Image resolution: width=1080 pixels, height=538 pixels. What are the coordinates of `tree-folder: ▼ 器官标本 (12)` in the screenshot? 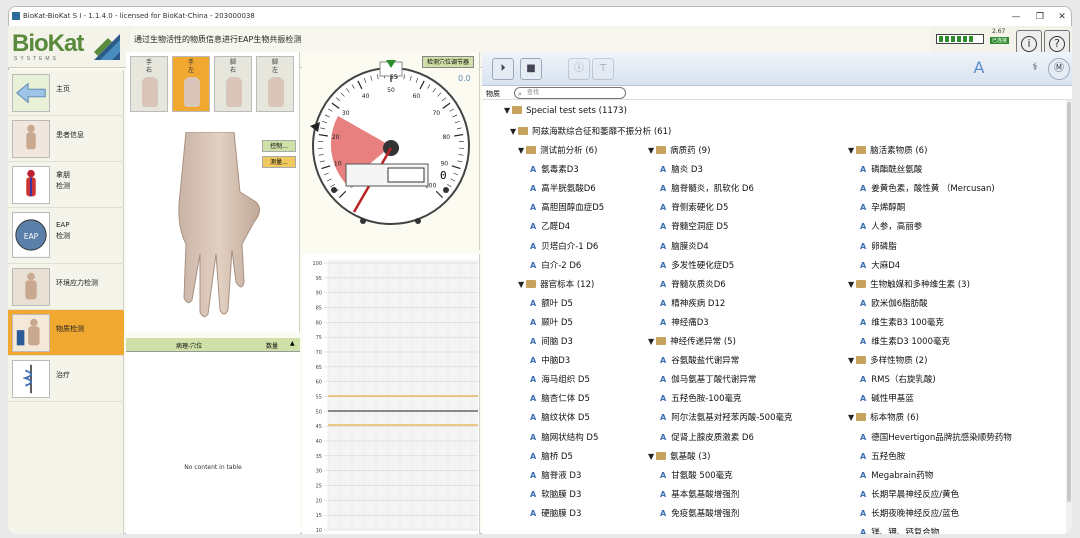 It's located at (556, 284).